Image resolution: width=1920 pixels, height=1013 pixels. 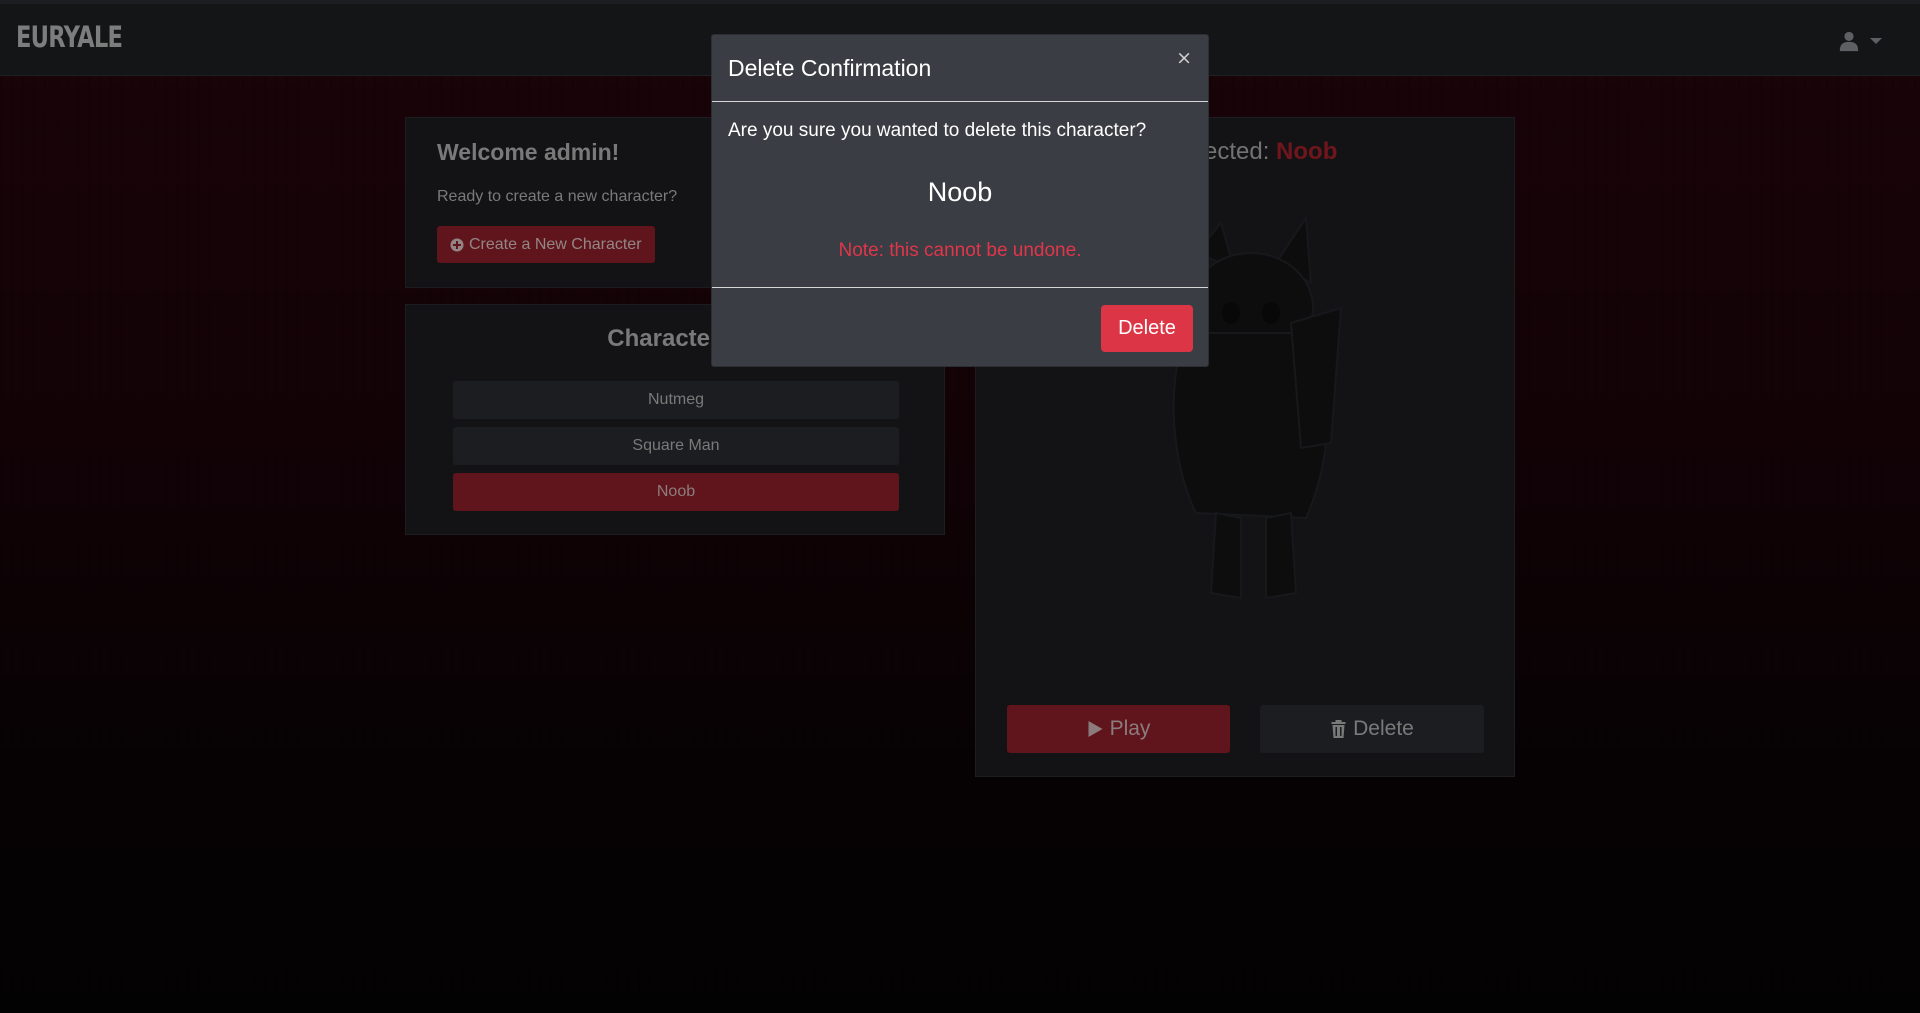 What do you see at coordinates (555, 244) in the screenshot?
I see `create-character-label: Create a New Character` at bounding box center [555, 244].